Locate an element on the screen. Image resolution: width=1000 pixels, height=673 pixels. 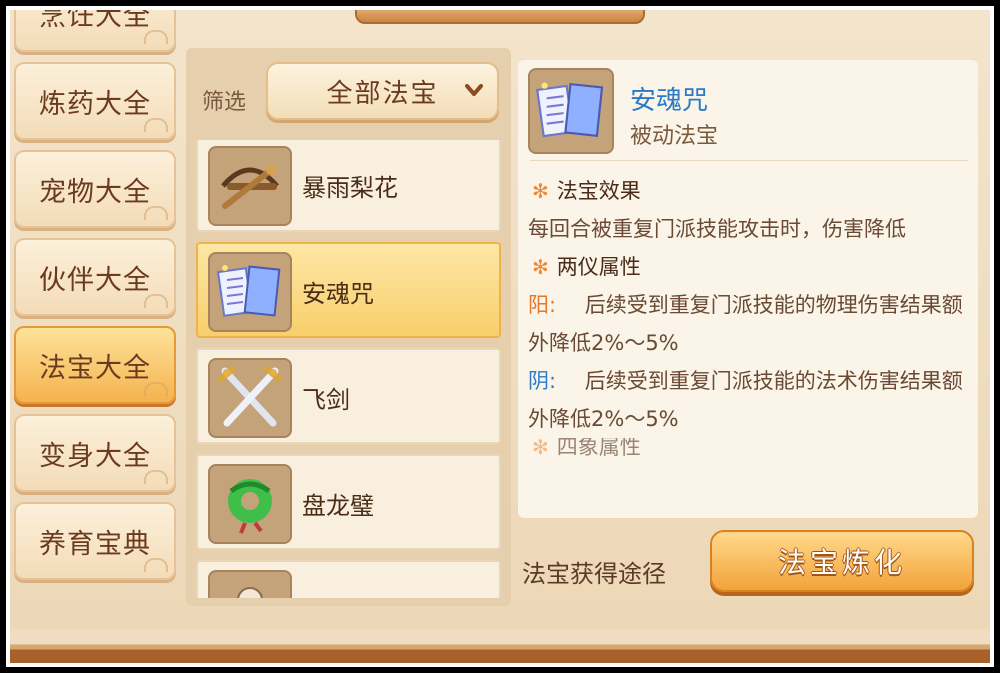
item-name: 安魂咒 is located at coordinates (338, 294).